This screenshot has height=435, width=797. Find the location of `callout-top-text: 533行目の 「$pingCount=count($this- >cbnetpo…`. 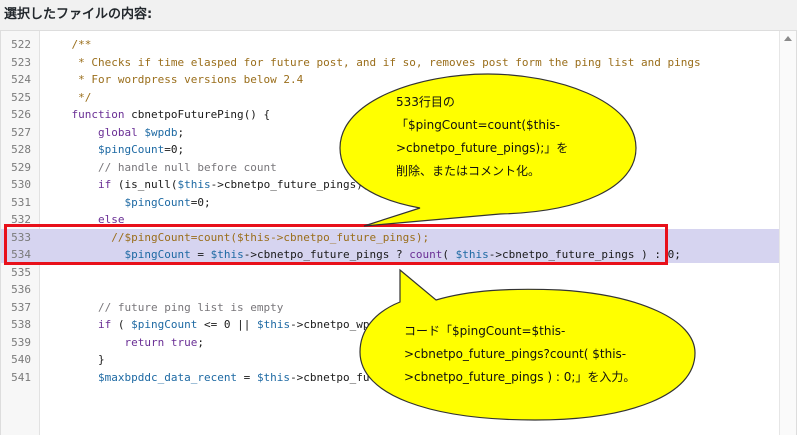

callout-top-text: 533行目の 「$pingCount=count($this- >cbnetpo… is located at coordinates (482, 137).